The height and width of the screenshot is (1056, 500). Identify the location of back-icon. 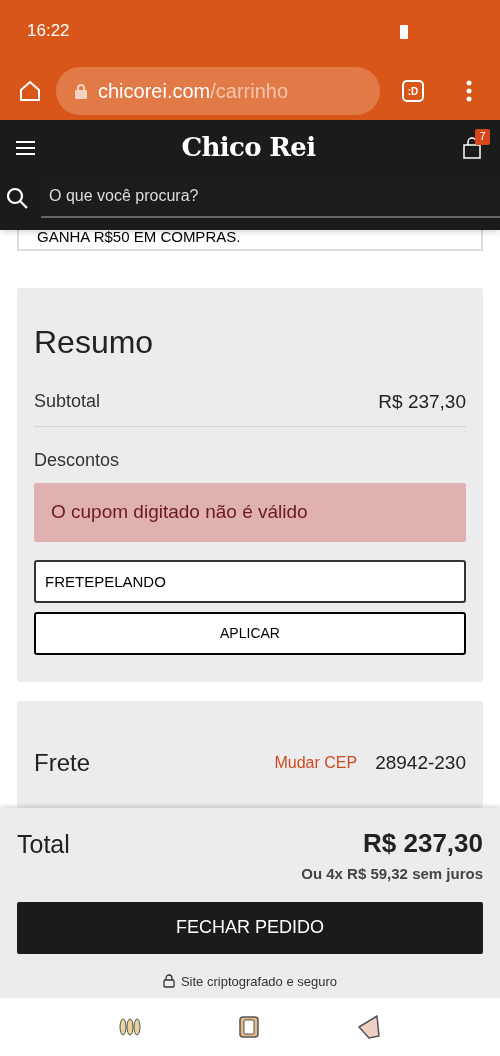
(369, 1027).